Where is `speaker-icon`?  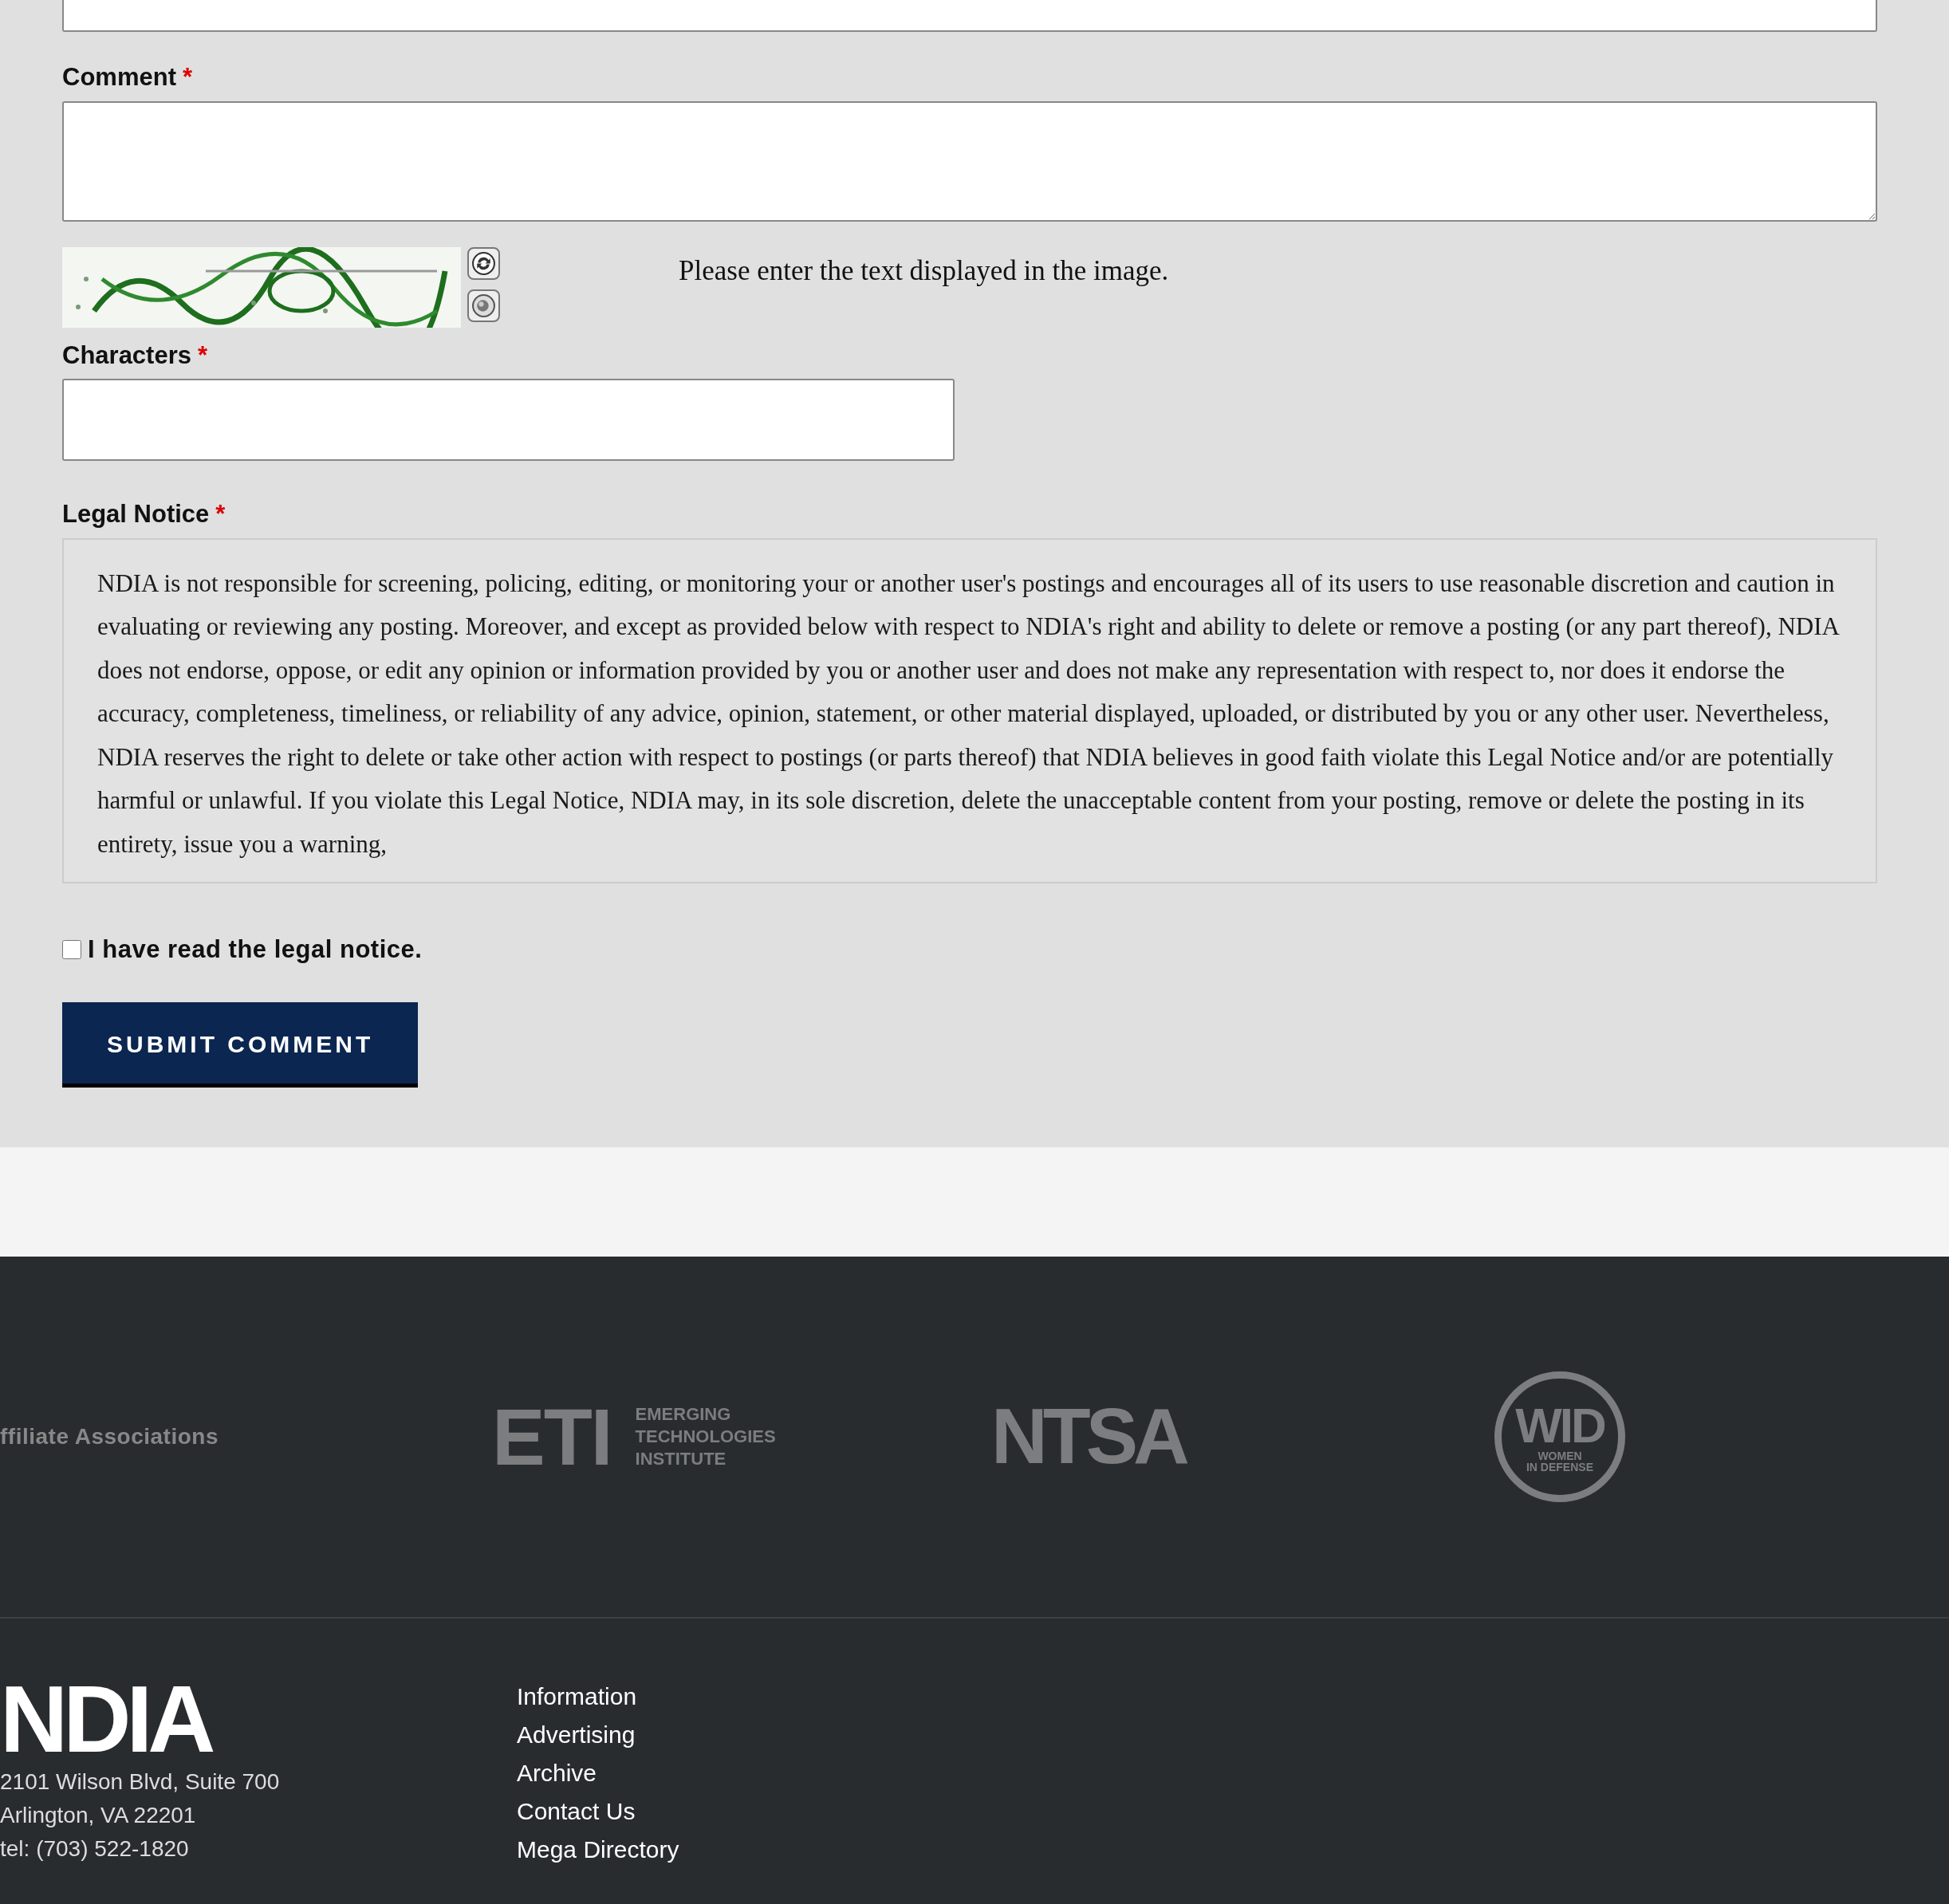 speaker-icon is located at coordinates (483, 305).